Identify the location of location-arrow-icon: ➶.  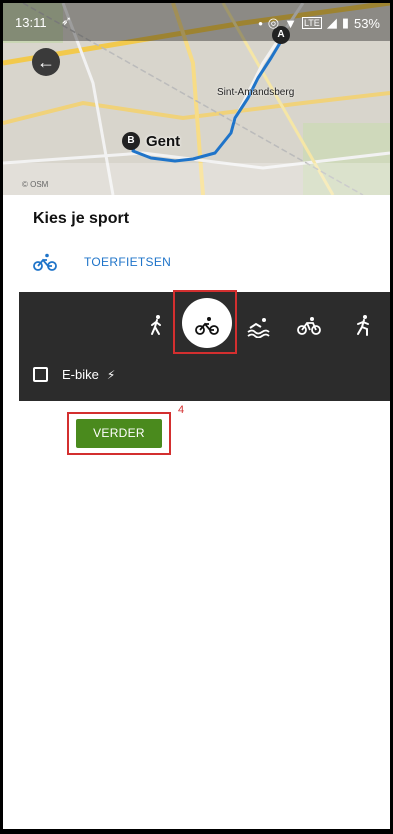
(66, 20).